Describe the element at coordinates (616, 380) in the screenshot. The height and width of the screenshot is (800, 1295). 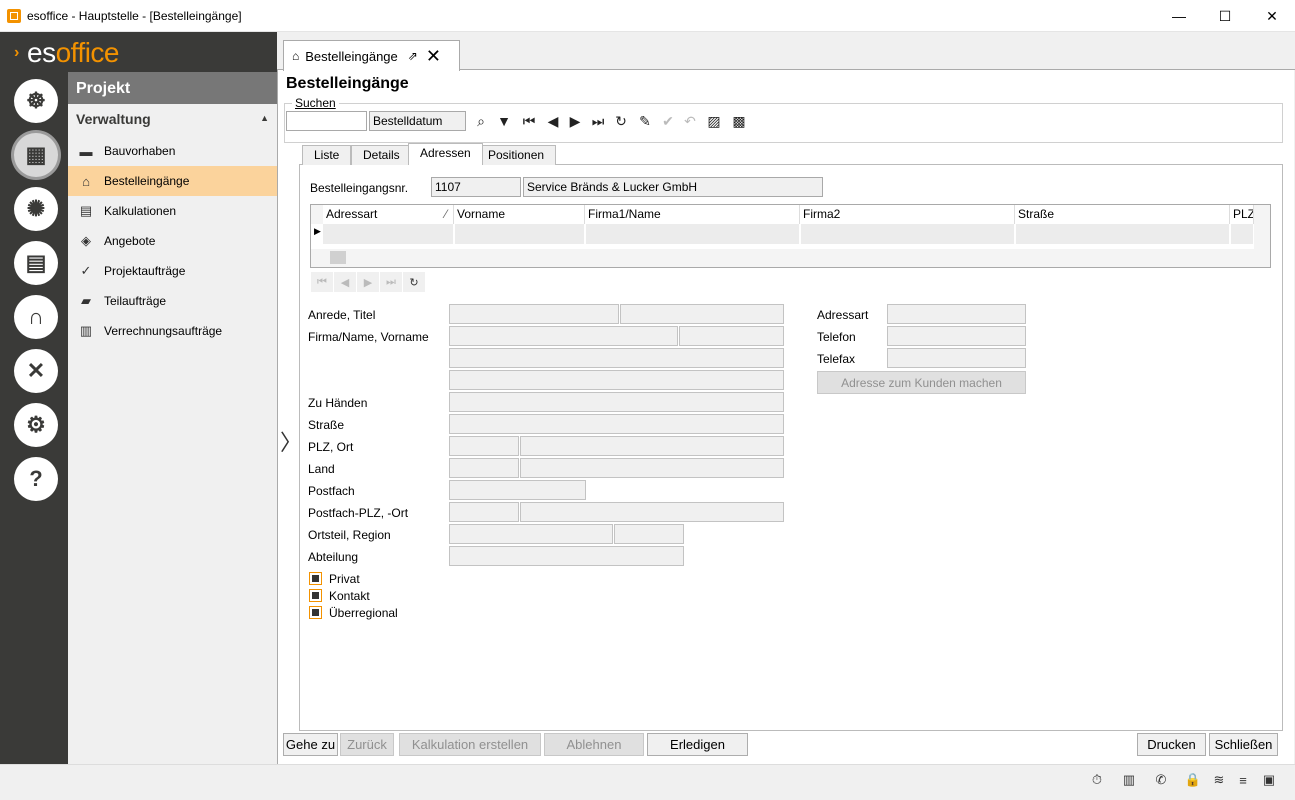
I see `firma3-field` at that location.